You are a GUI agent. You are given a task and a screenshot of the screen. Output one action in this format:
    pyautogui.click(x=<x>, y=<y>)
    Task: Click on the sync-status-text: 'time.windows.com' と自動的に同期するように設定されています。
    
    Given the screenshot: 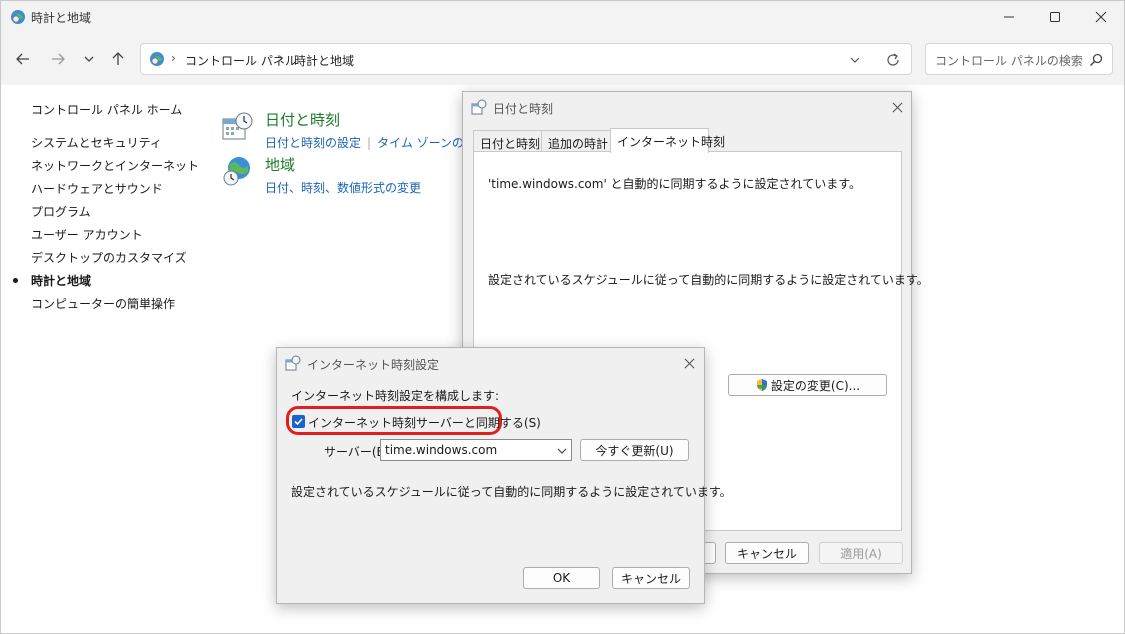 What is the action you would take?
    pyautogui.click(x=675, y=184)
    